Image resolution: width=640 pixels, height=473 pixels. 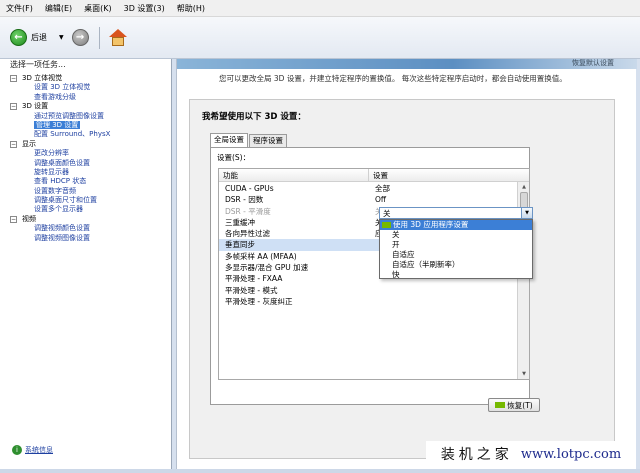 I want to click on toolbar-separator, so click(x=99, y=37).